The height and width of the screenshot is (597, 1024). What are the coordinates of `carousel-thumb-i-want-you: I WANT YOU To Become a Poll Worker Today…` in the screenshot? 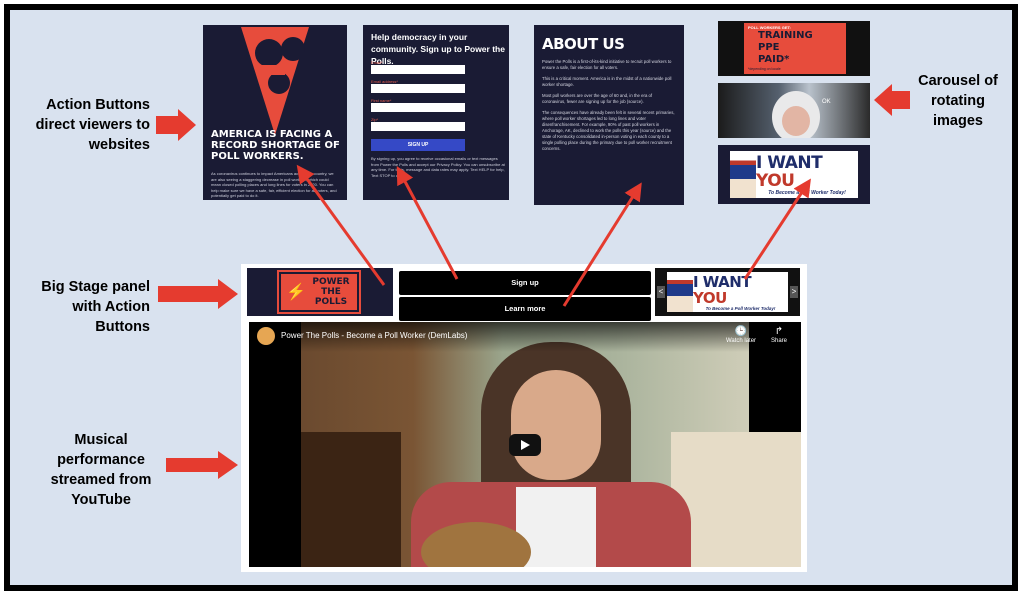 It's located at (794, 174).